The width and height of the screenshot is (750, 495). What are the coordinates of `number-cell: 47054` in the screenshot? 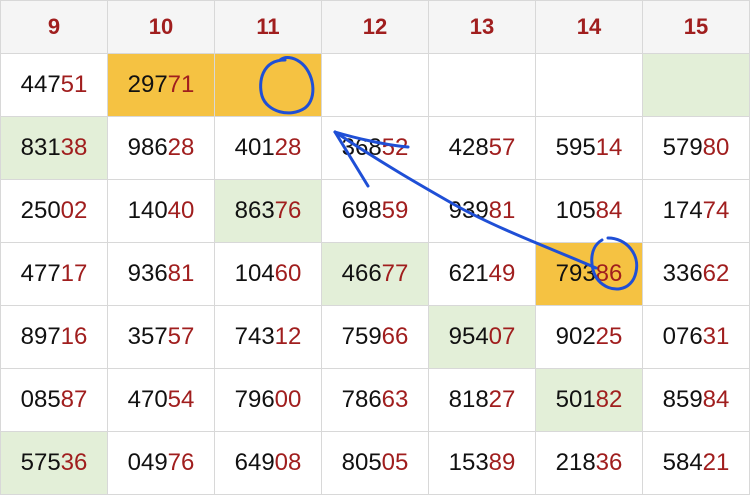 It's located at (161, 400).